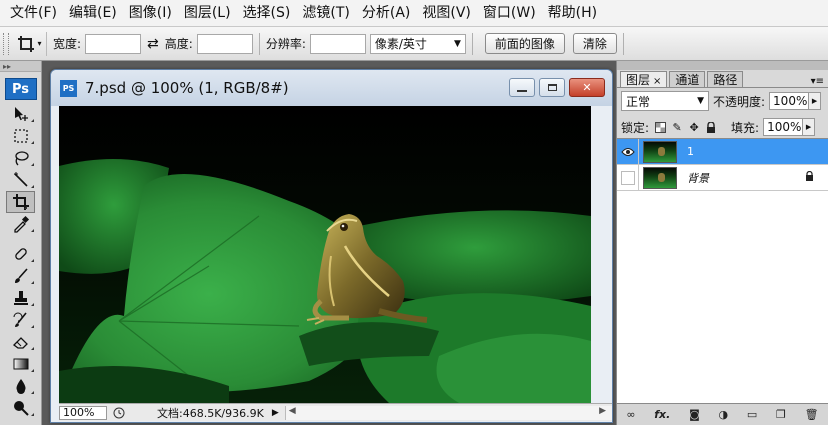  Describe the element at coordinates (33, 13) in the screenshot. I see `menu-file: 文件(F)` at that location.